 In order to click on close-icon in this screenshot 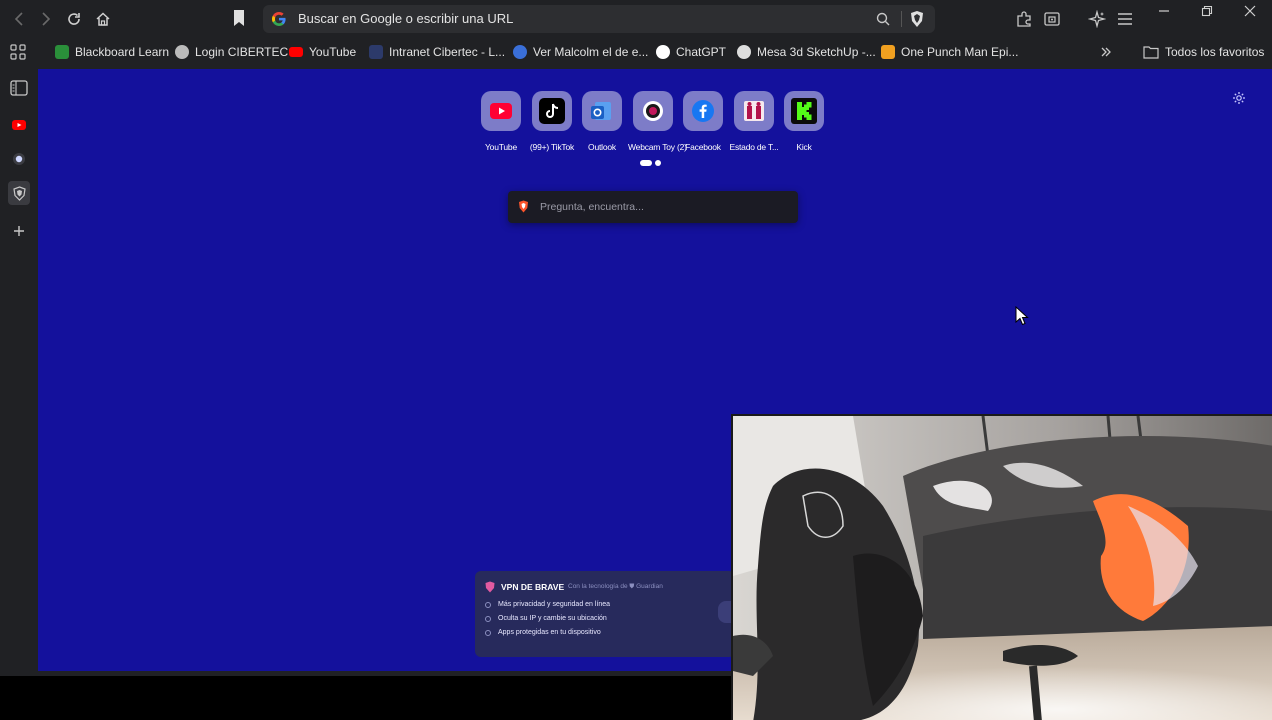, I will do `click(1250, 11)`.